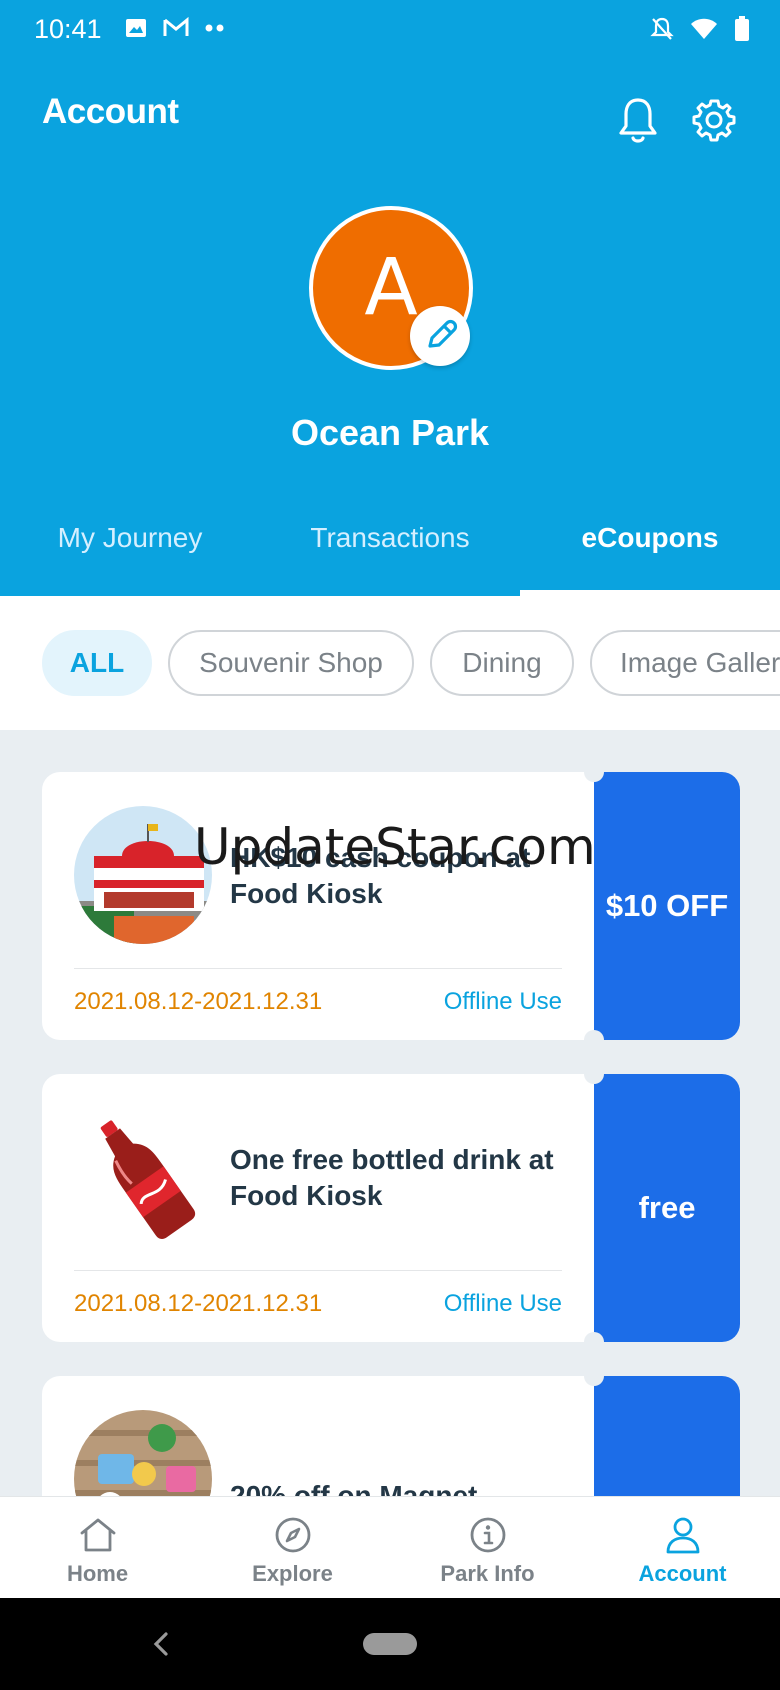 Image resolution: width=780 pixels, height=1690 pixels. What do you see at coordinates (98, 1535) in the screenshot?
I see `home-icon` at bounding box center [98, 1535].